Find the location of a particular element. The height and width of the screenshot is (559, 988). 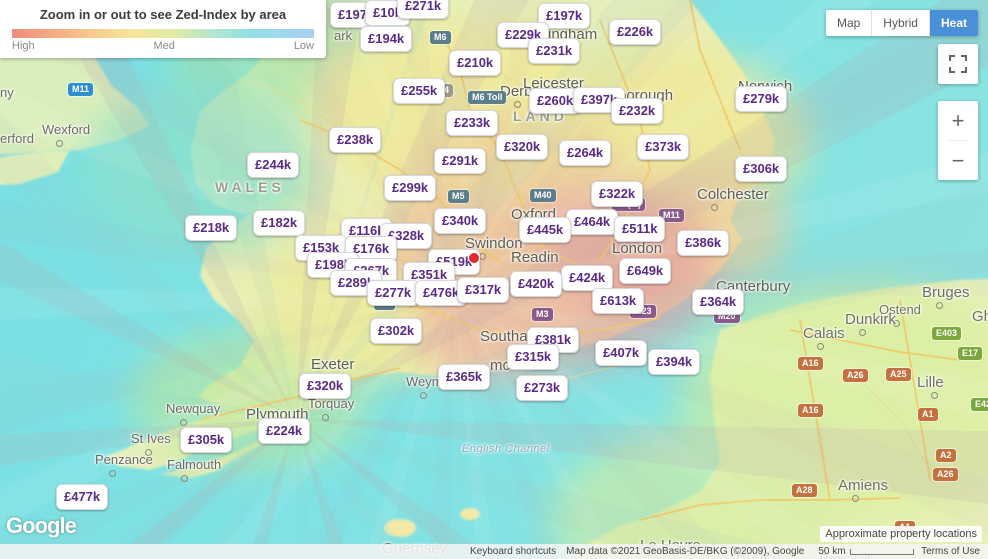

map-scale: 50 km is located at coordinates (866, 551).